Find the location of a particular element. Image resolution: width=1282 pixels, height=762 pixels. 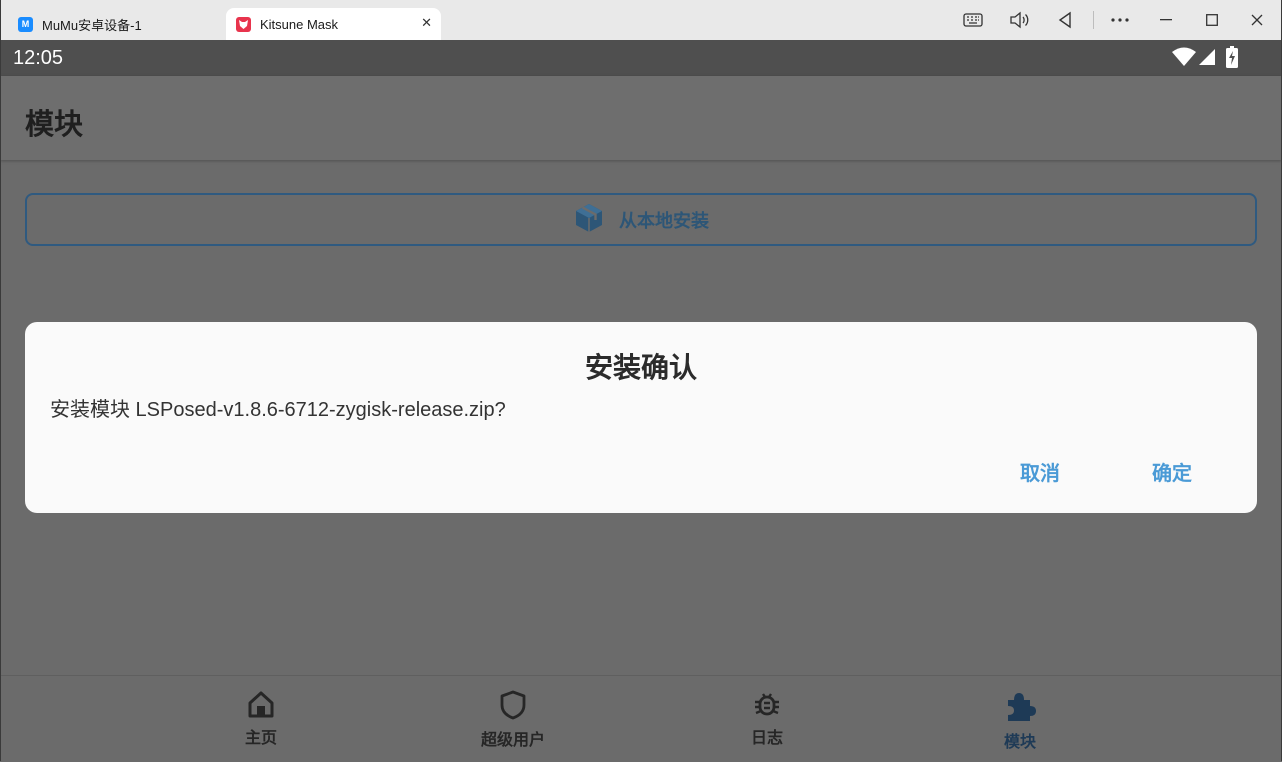

nav-item-modules: 模块 is located at coordinates (1020, 721).